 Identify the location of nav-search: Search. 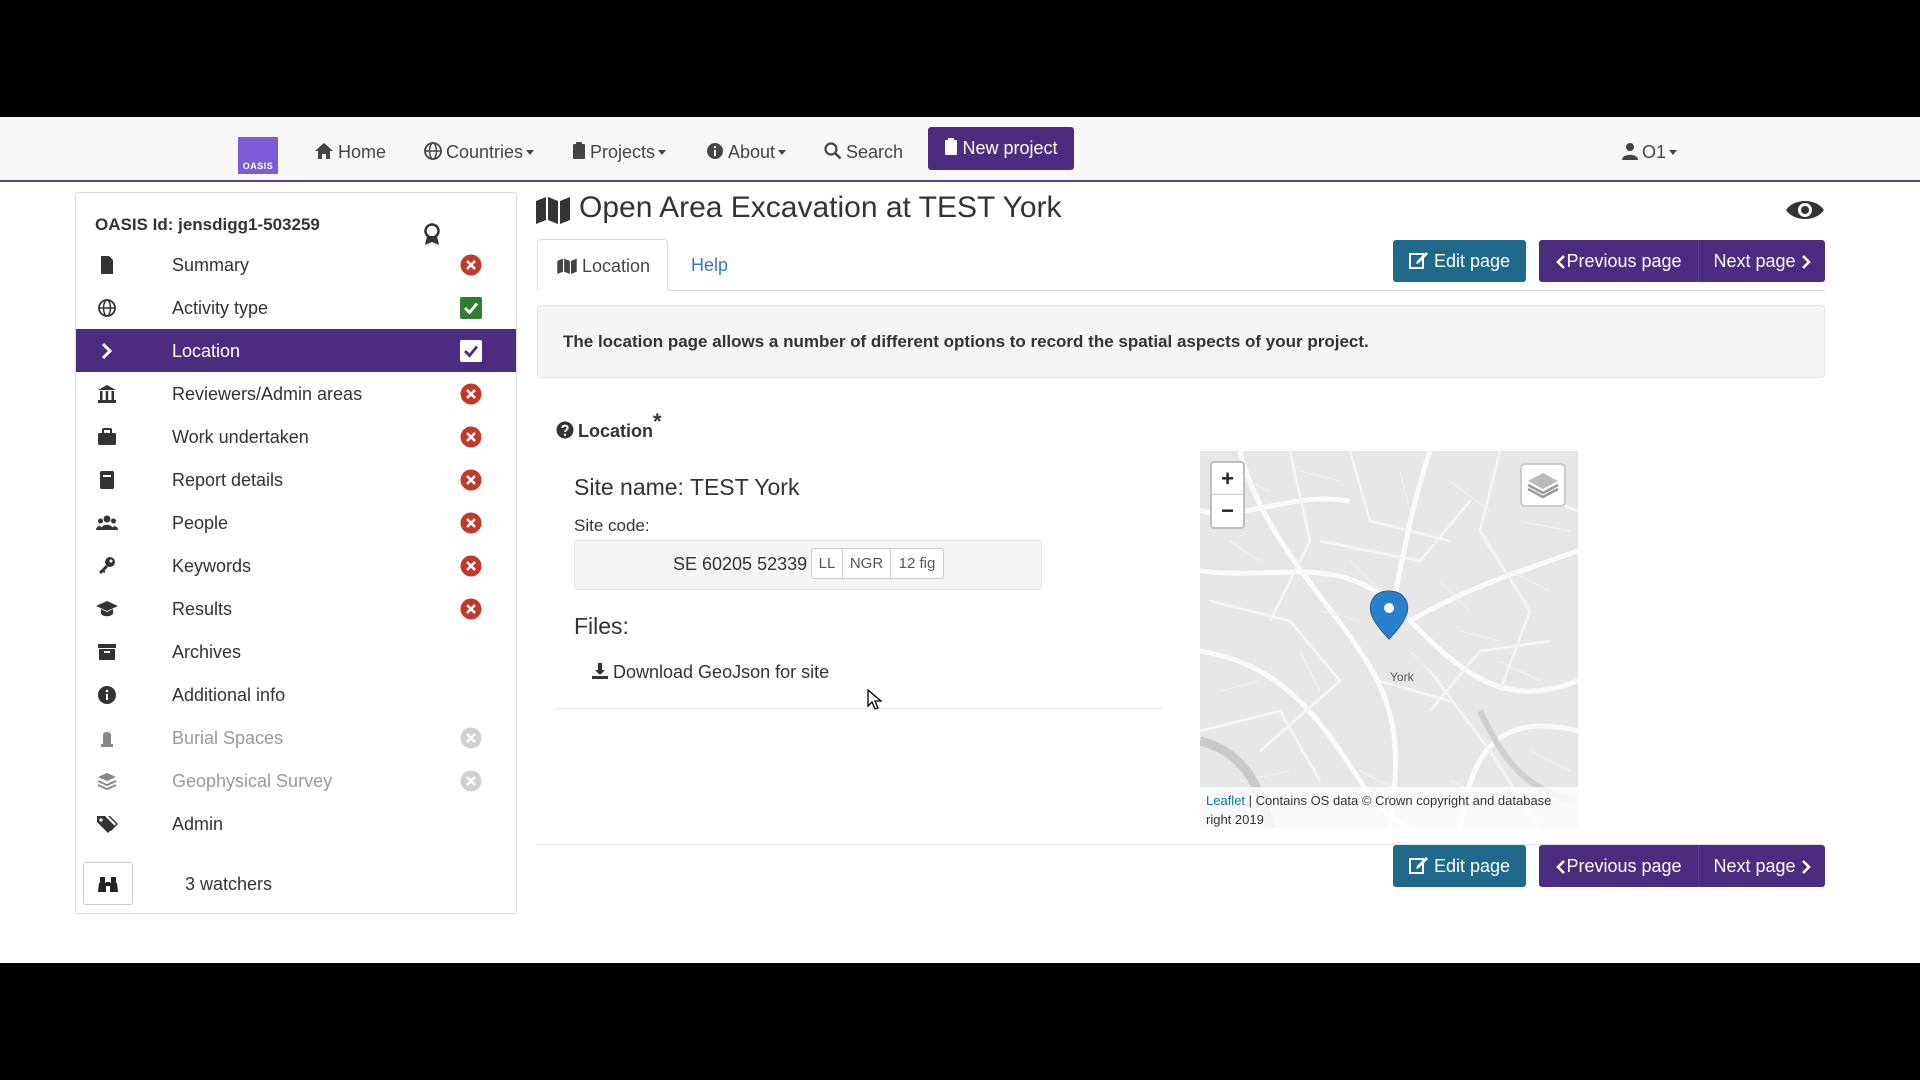
(863, 152).